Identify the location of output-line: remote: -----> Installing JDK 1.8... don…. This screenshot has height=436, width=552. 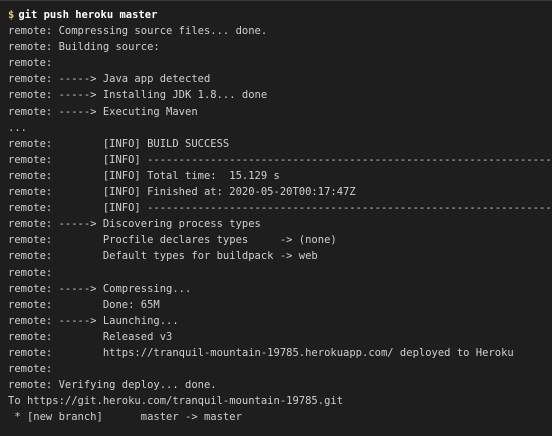
(138, 95).